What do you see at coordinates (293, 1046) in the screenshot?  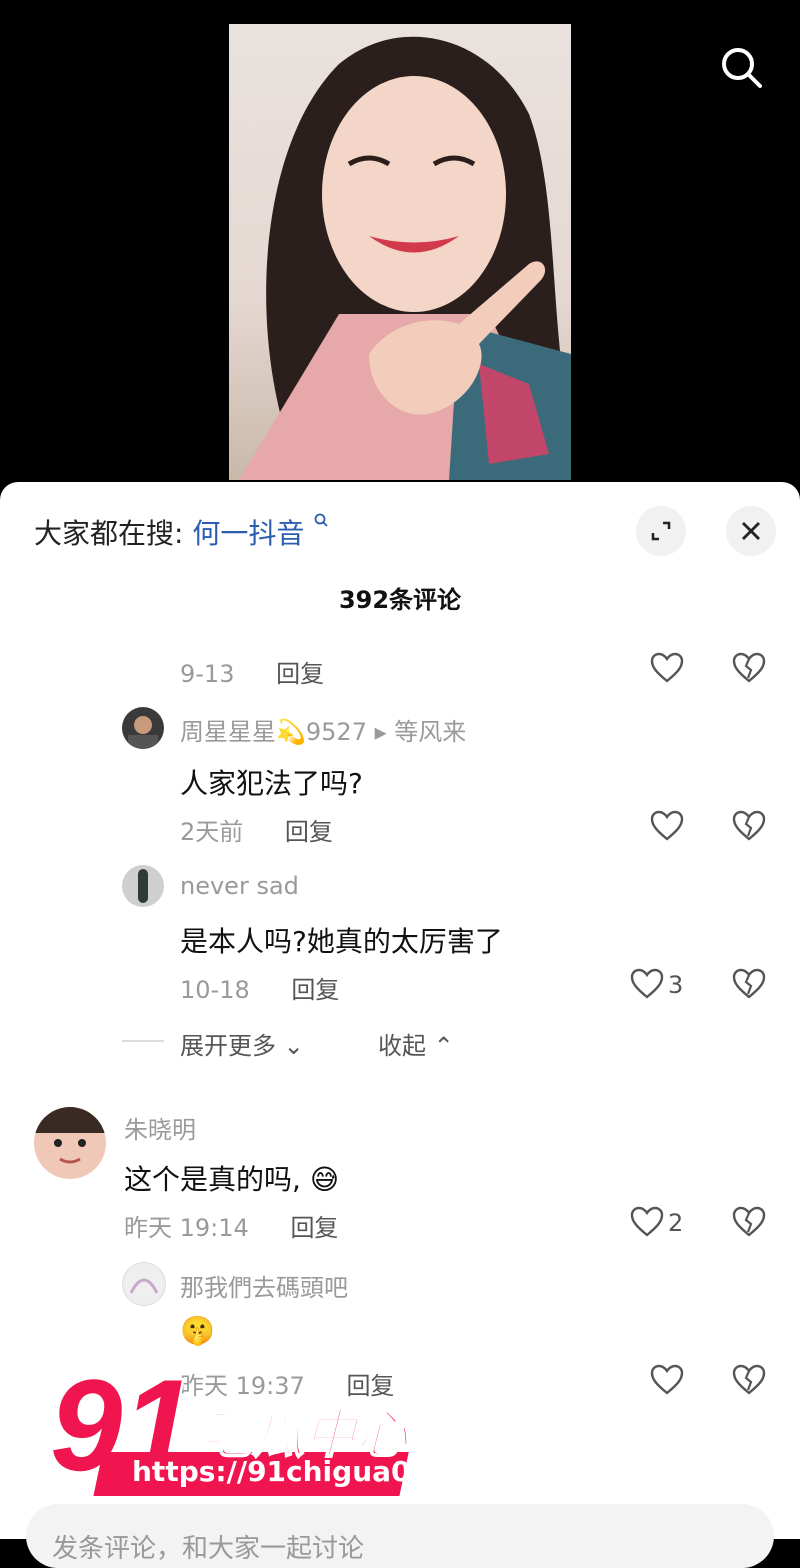 I see `chevron-down-icon: ⌄` at bounding box center [293, 1046].